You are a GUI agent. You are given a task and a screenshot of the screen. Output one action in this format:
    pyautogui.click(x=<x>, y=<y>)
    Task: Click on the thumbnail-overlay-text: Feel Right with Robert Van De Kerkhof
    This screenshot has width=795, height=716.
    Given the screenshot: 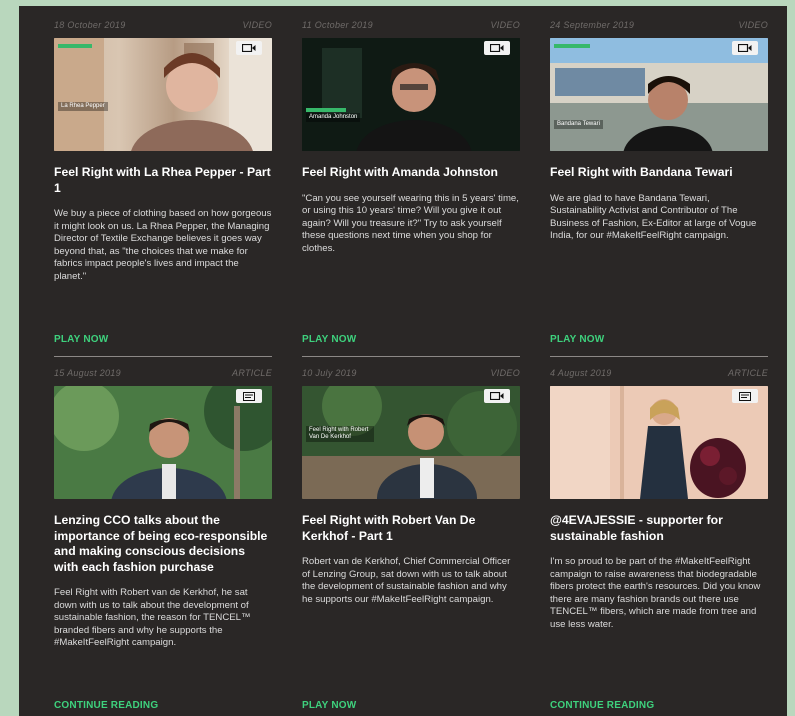 What is the action you would take?
    pyautogui.click(x=340, y=434)
    